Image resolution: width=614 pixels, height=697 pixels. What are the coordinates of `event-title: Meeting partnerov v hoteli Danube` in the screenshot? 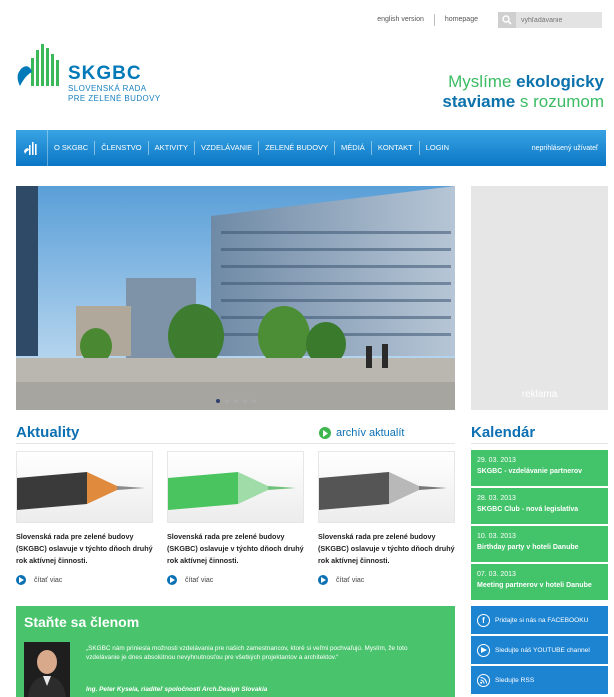 It's located at (534, 585).